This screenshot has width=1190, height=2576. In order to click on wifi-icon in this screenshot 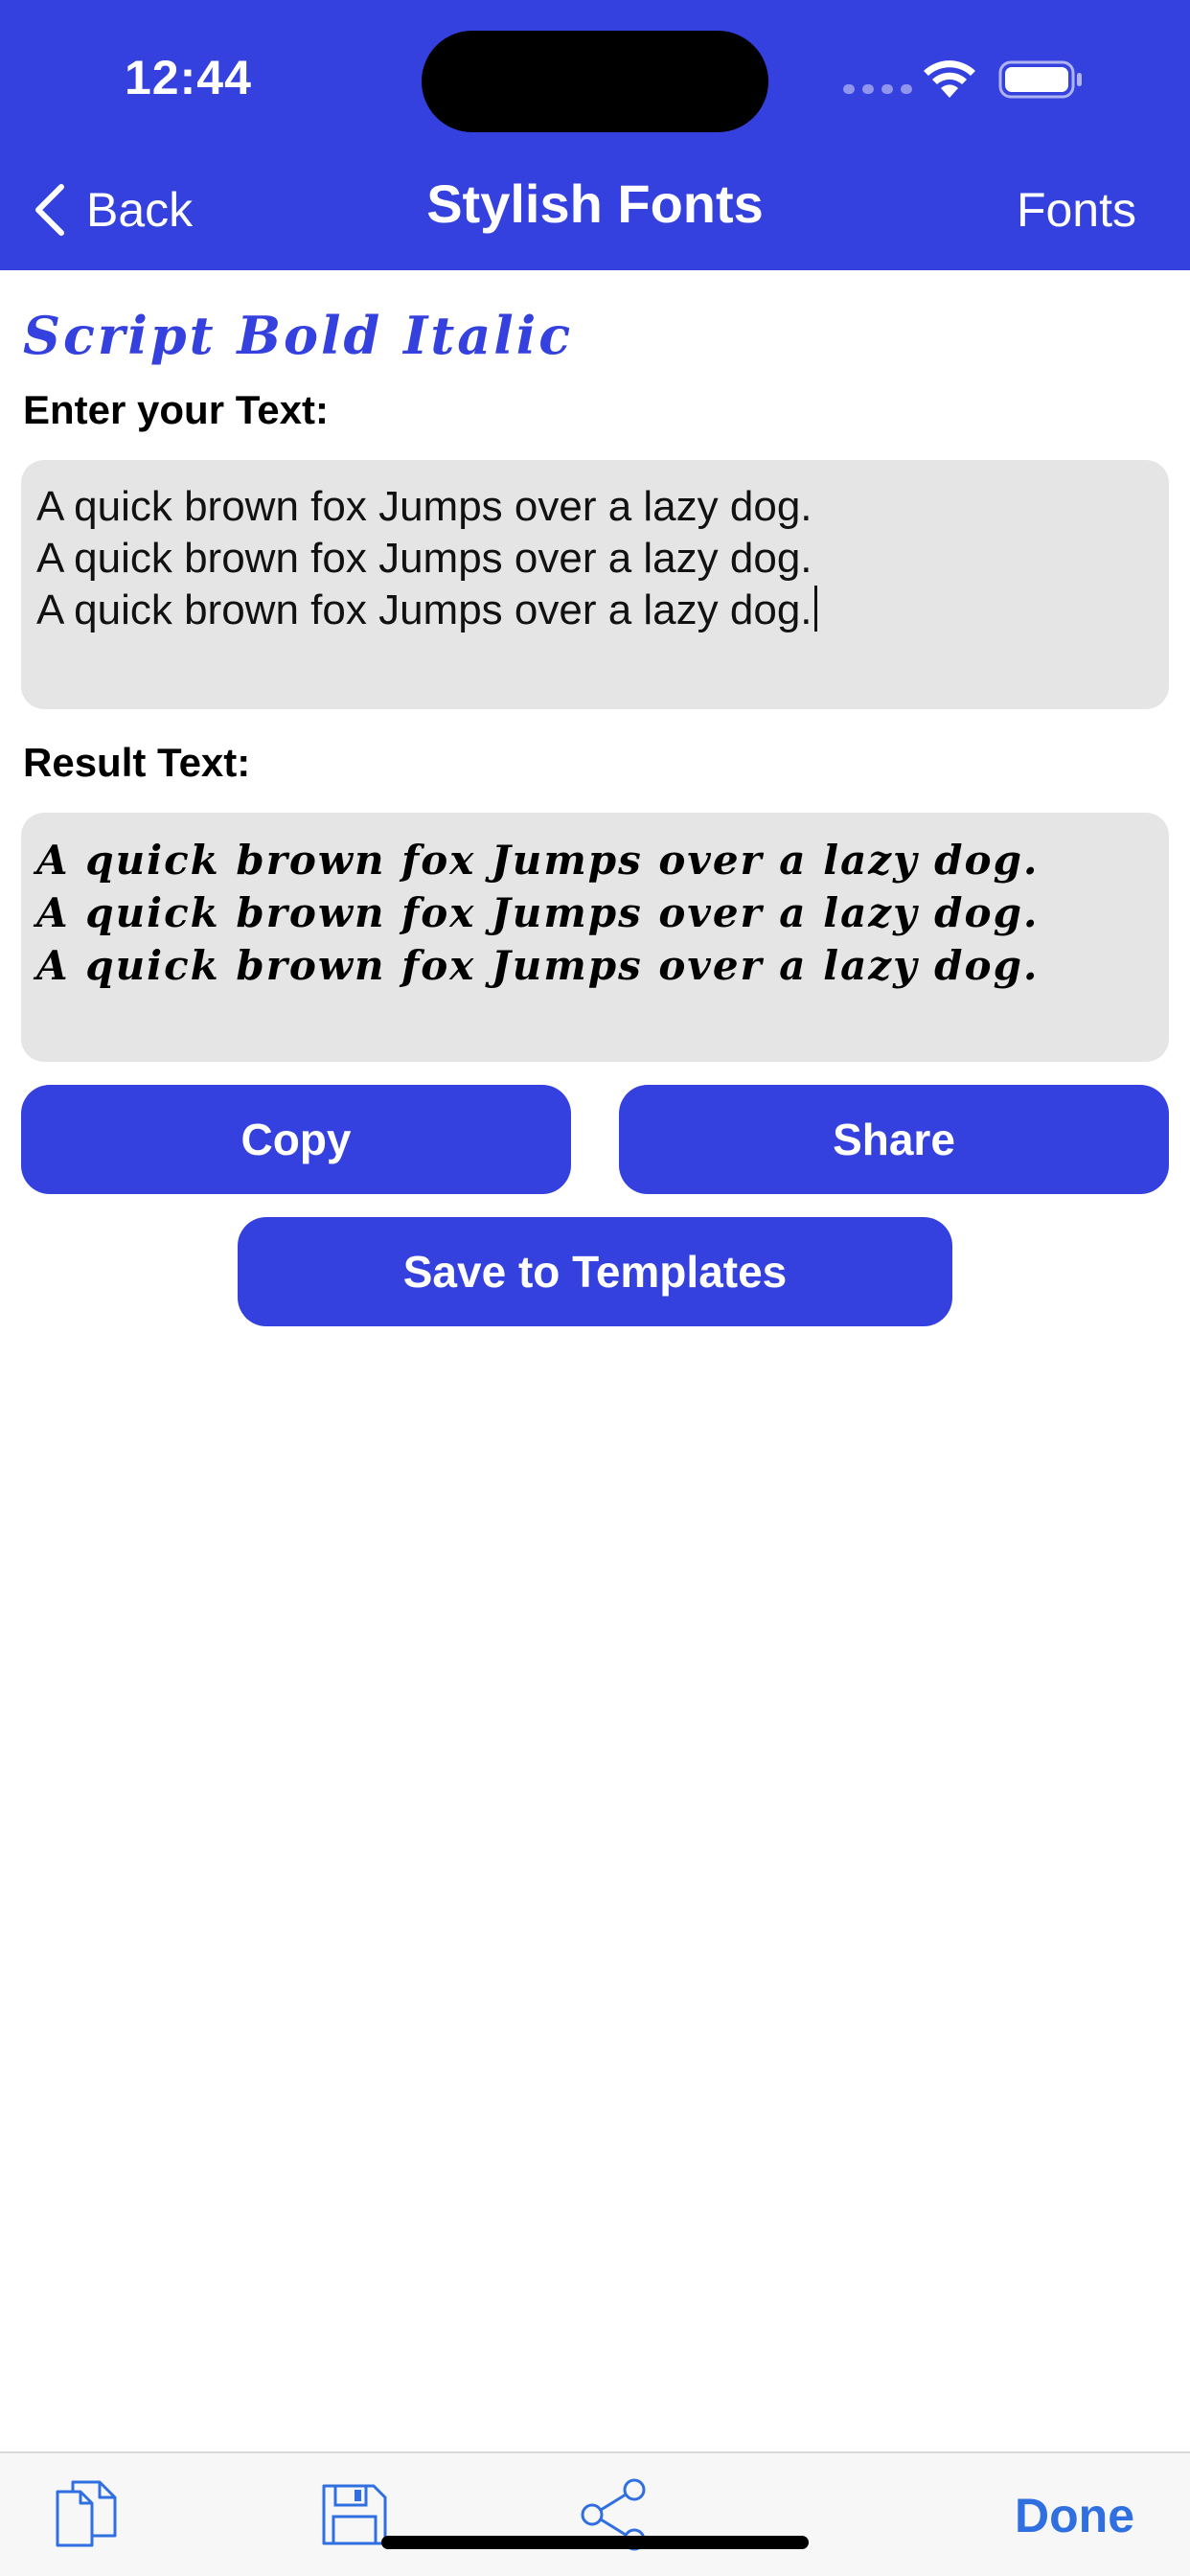, I will do `click(950, 79)`.